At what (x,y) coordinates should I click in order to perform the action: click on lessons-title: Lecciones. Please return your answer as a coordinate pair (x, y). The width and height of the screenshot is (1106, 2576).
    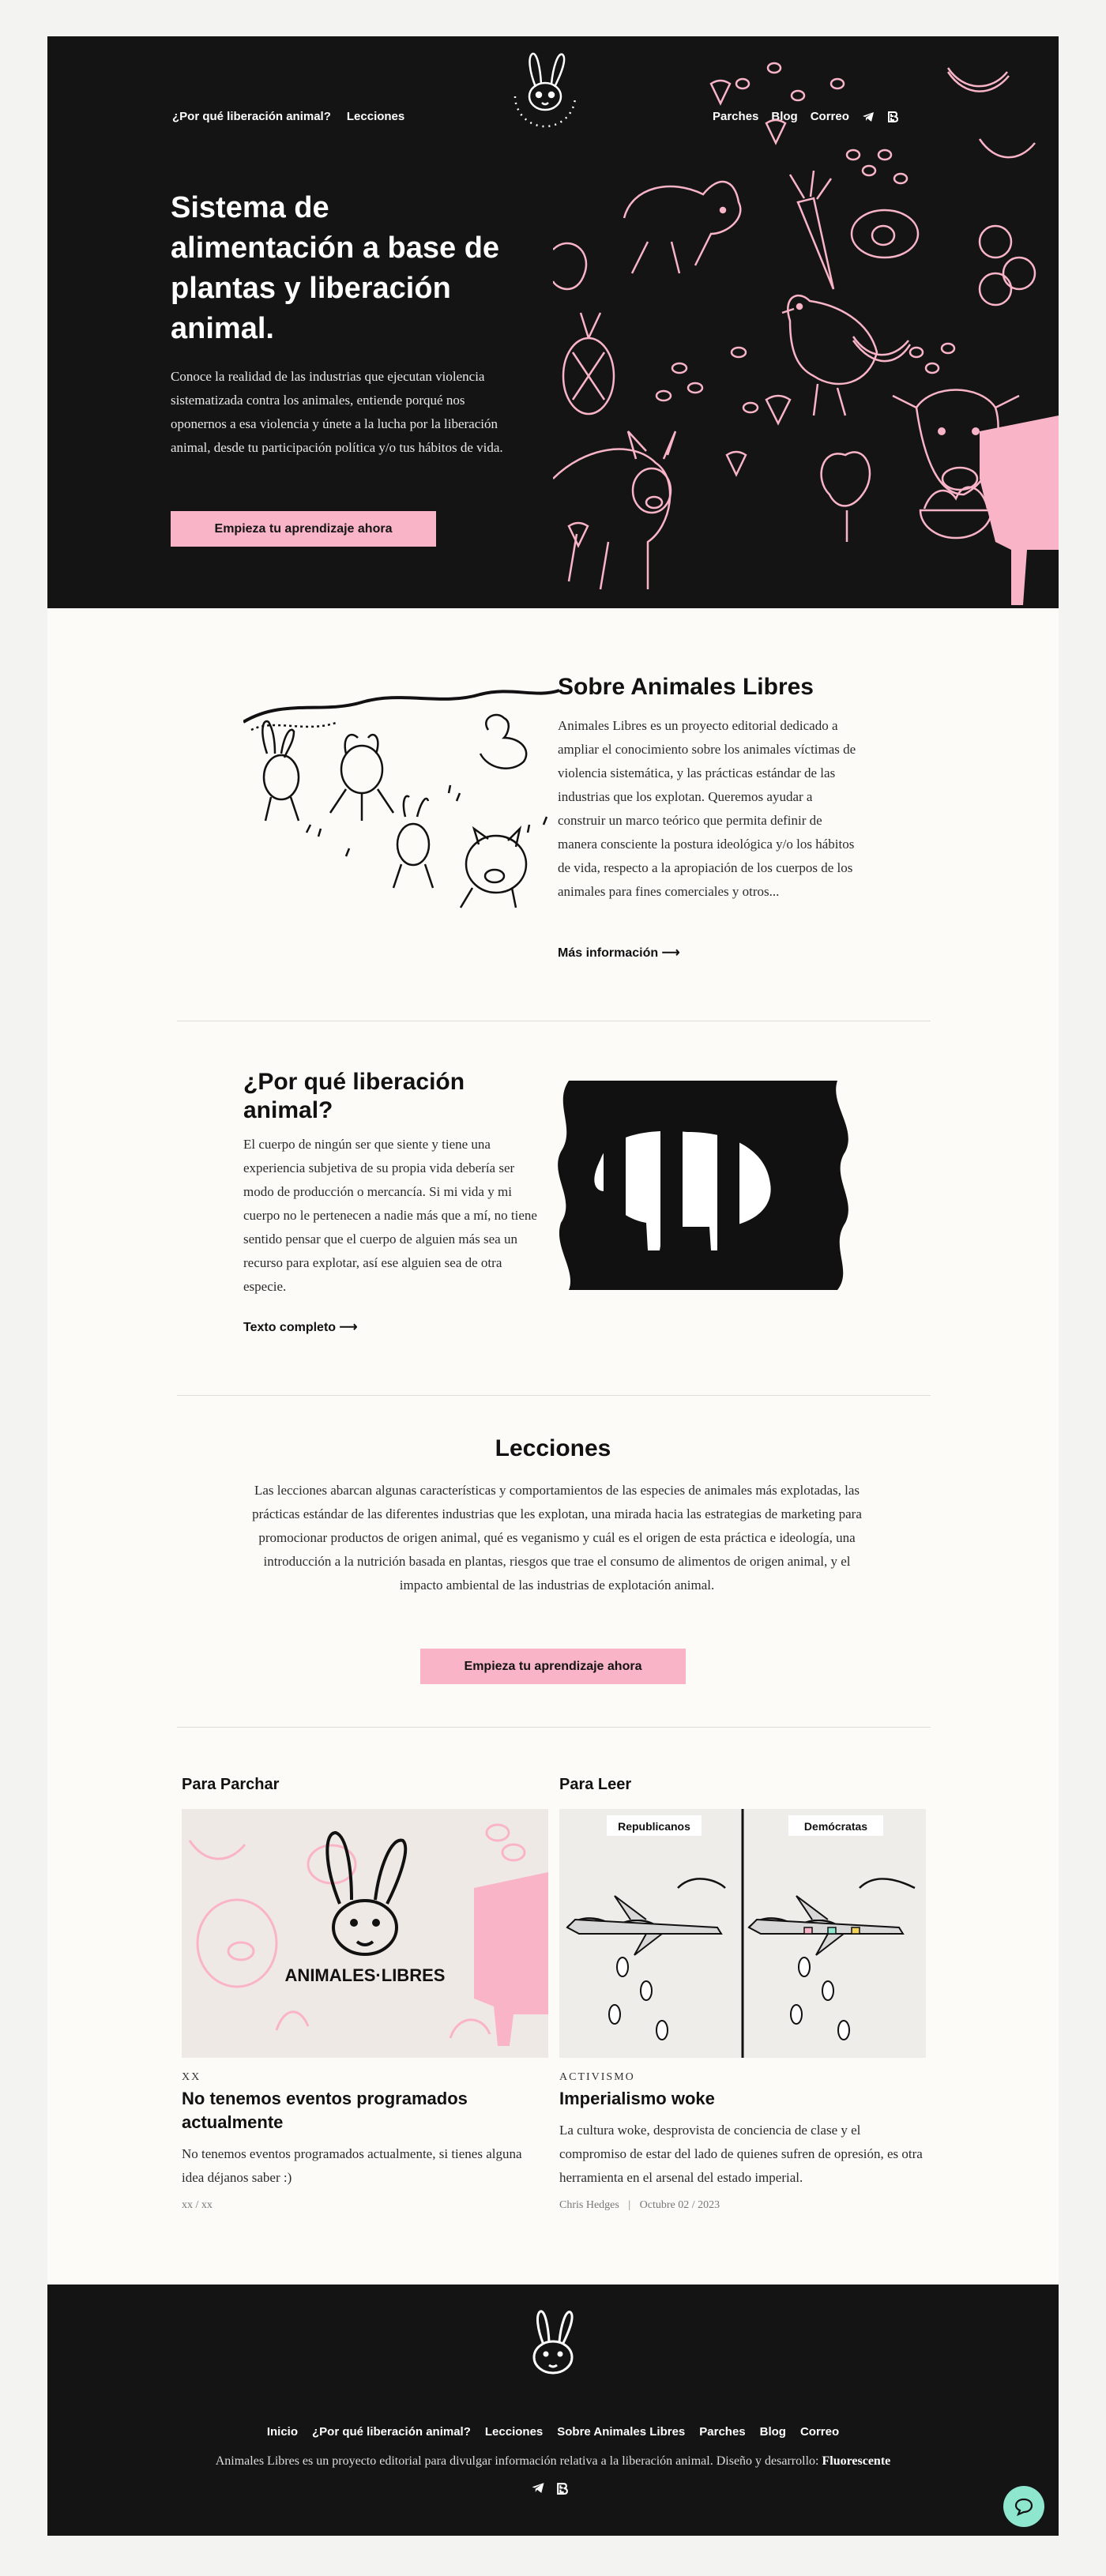
    Looking at the image, I should click on (553, 1448).